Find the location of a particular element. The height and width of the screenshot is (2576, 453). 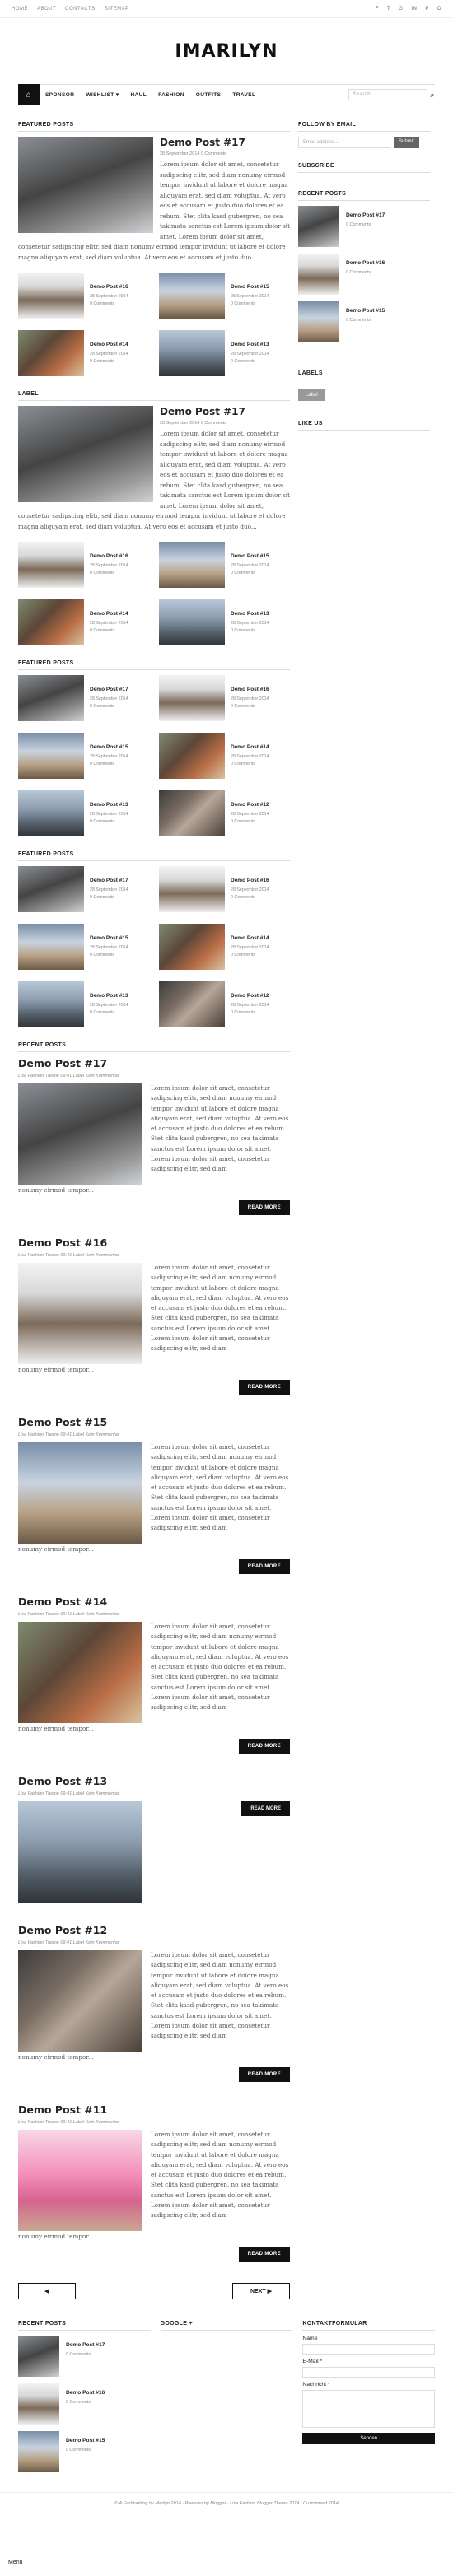

search-input: Search is located at coordinates (387, 94).